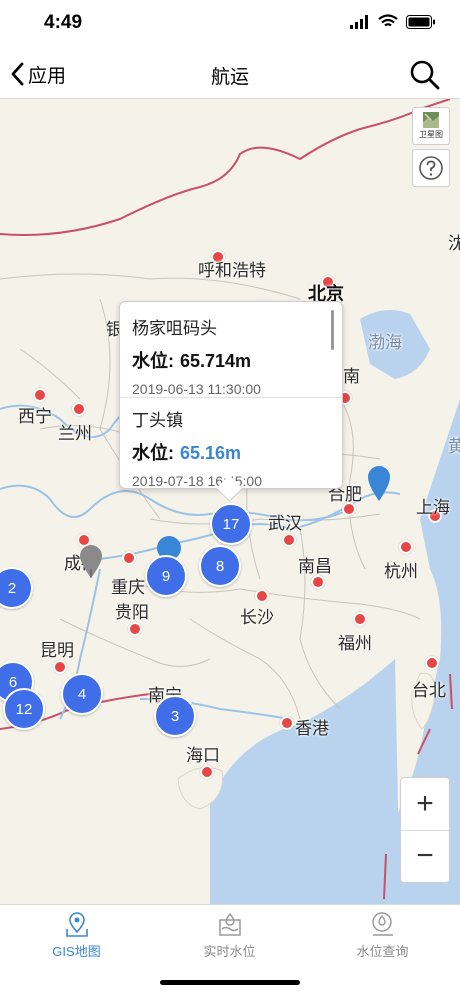  I want to click on city-label: 上海, so click(433, 507).